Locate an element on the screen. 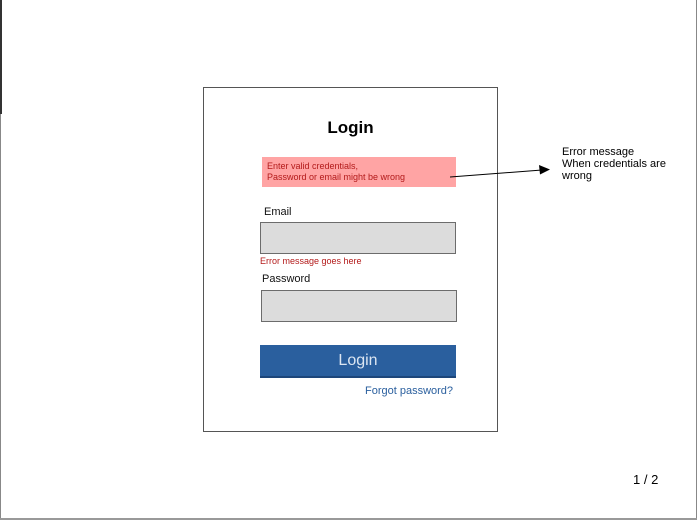 This screenshot has width=697, height=520. login-title: Login is located at coordinates (350, 127).